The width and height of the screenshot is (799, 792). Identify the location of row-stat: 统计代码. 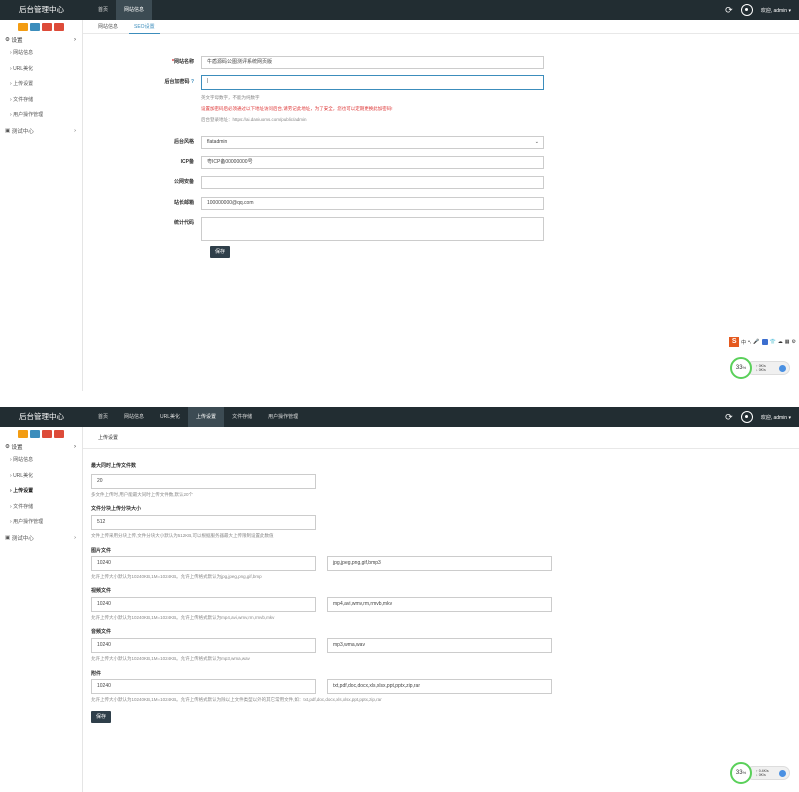
(313, 229).